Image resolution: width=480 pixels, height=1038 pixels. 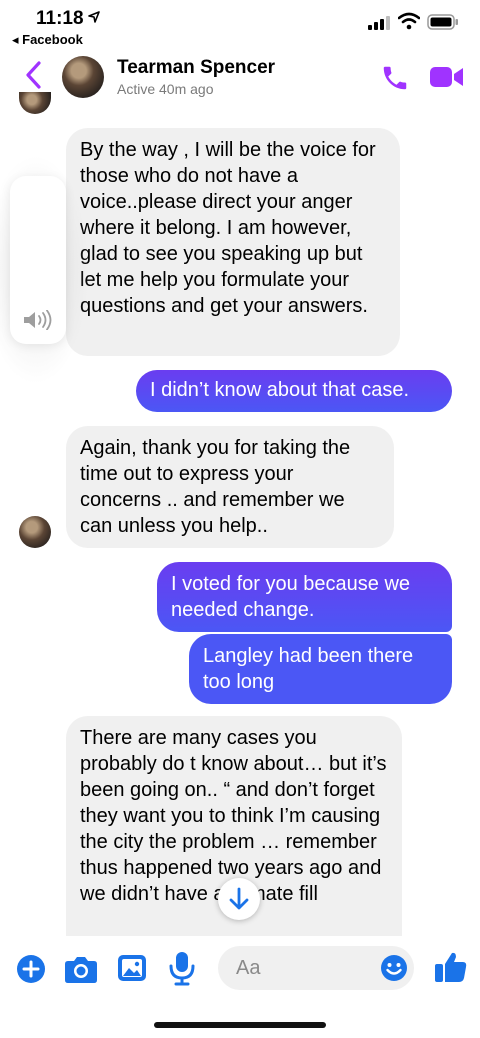 I want to click on arrow-down-icon, so click(x=239, y=898).